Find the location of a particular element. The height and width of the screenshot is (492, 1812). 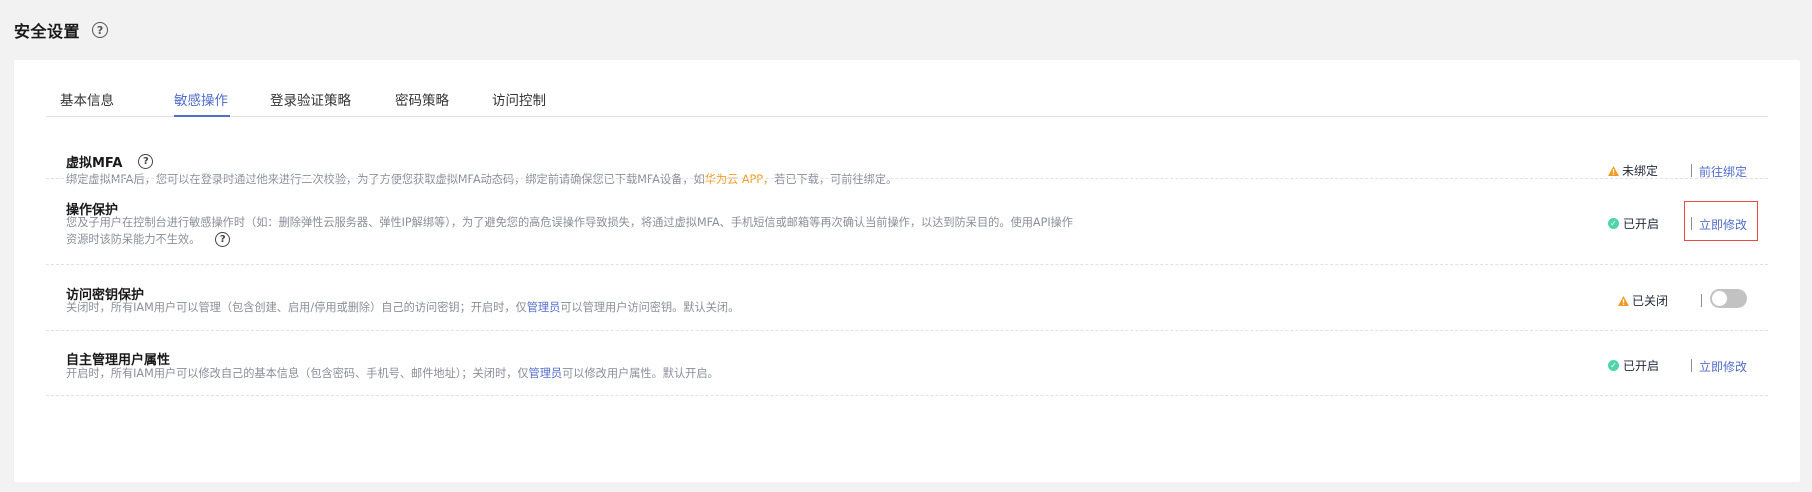

op-protect-status: ✓ 已开启 is located at coordinates (1633, 223).